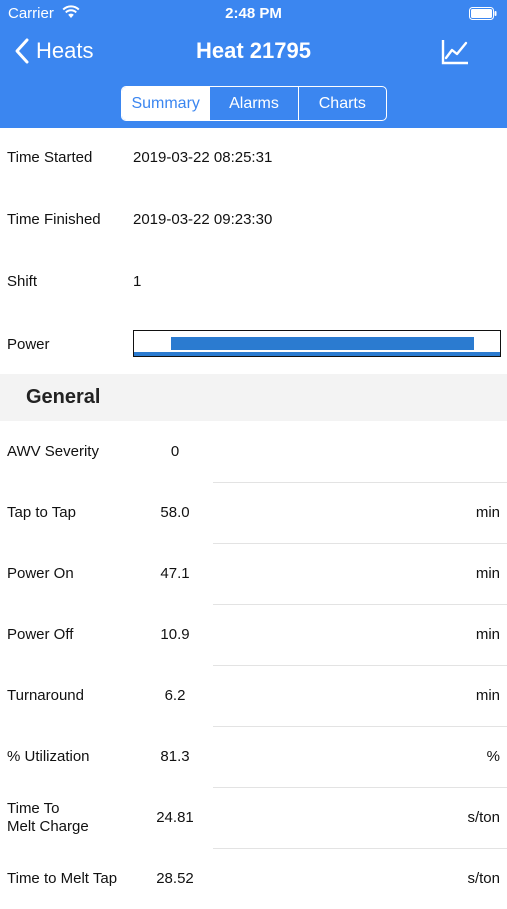  Describe the element at coordinates (253, 817) in the screenshot. I see `general-row: Time To Melt Charge 24.81 s/ton` at that location.